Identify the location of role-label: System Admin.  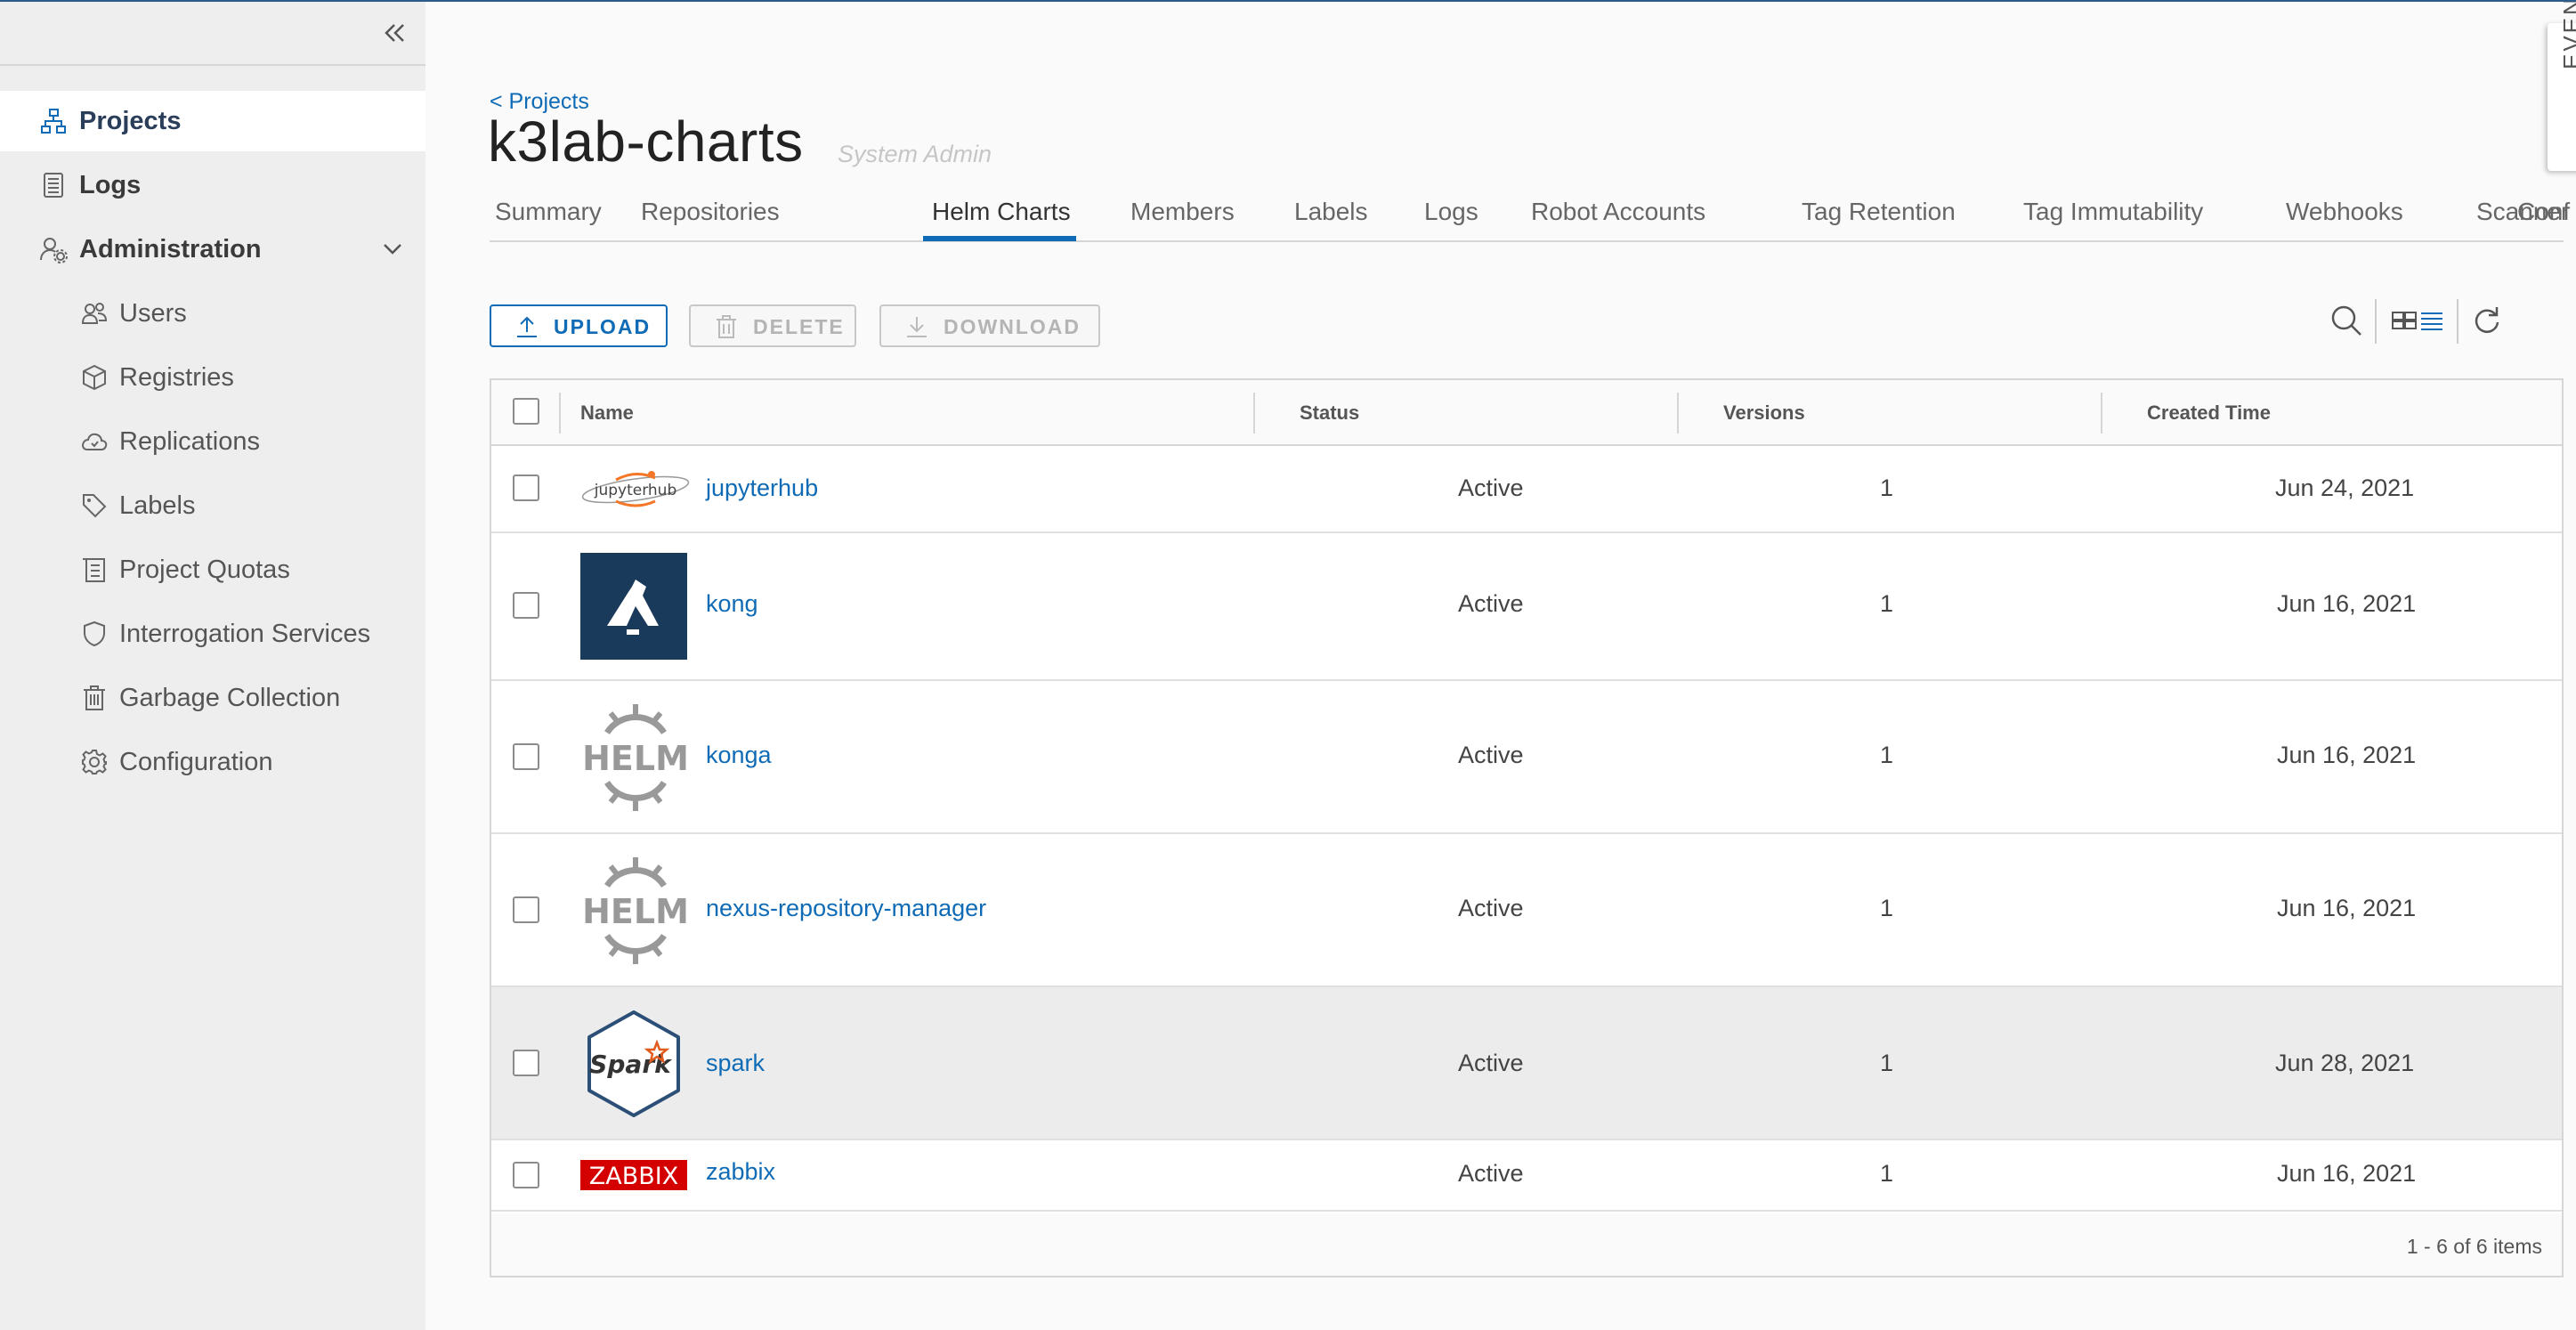
(915, 154).